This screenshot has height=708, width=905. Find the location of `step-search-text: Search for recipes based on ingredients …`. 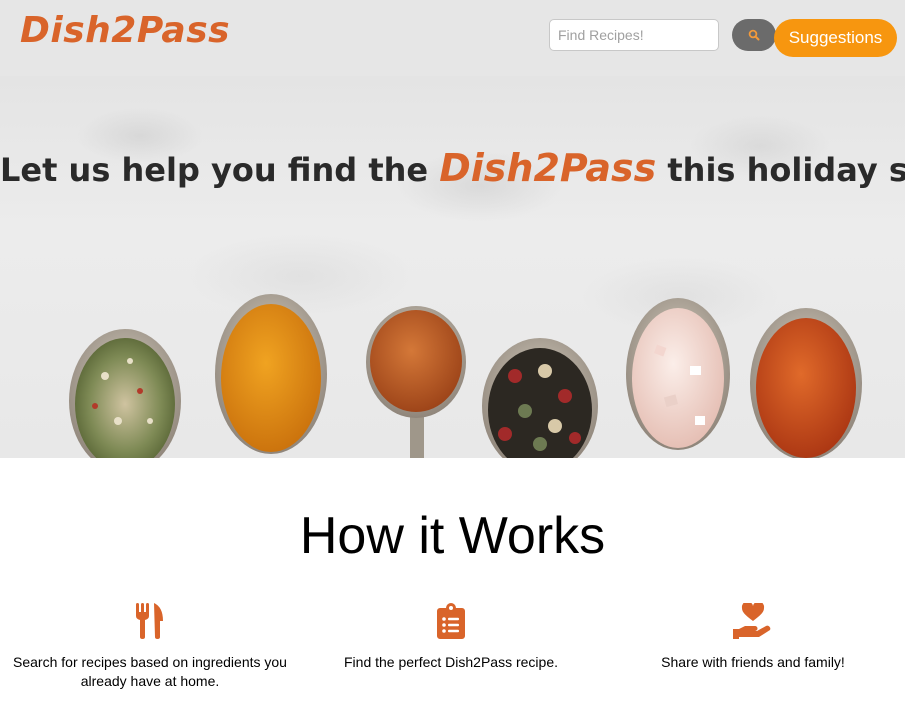

step-search-text: Search for recipes based on ingredients … is located at coordinates (150, 671).